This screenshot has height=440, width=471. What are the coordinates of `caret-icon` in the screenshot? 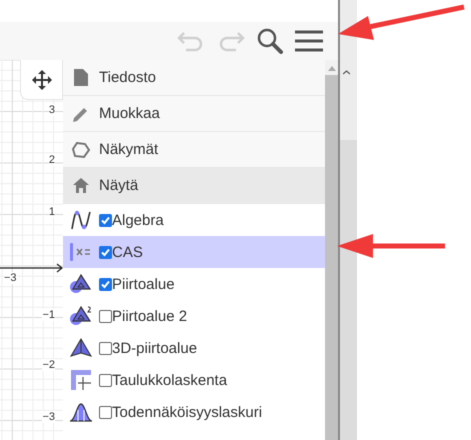 It's located at (346, 72).